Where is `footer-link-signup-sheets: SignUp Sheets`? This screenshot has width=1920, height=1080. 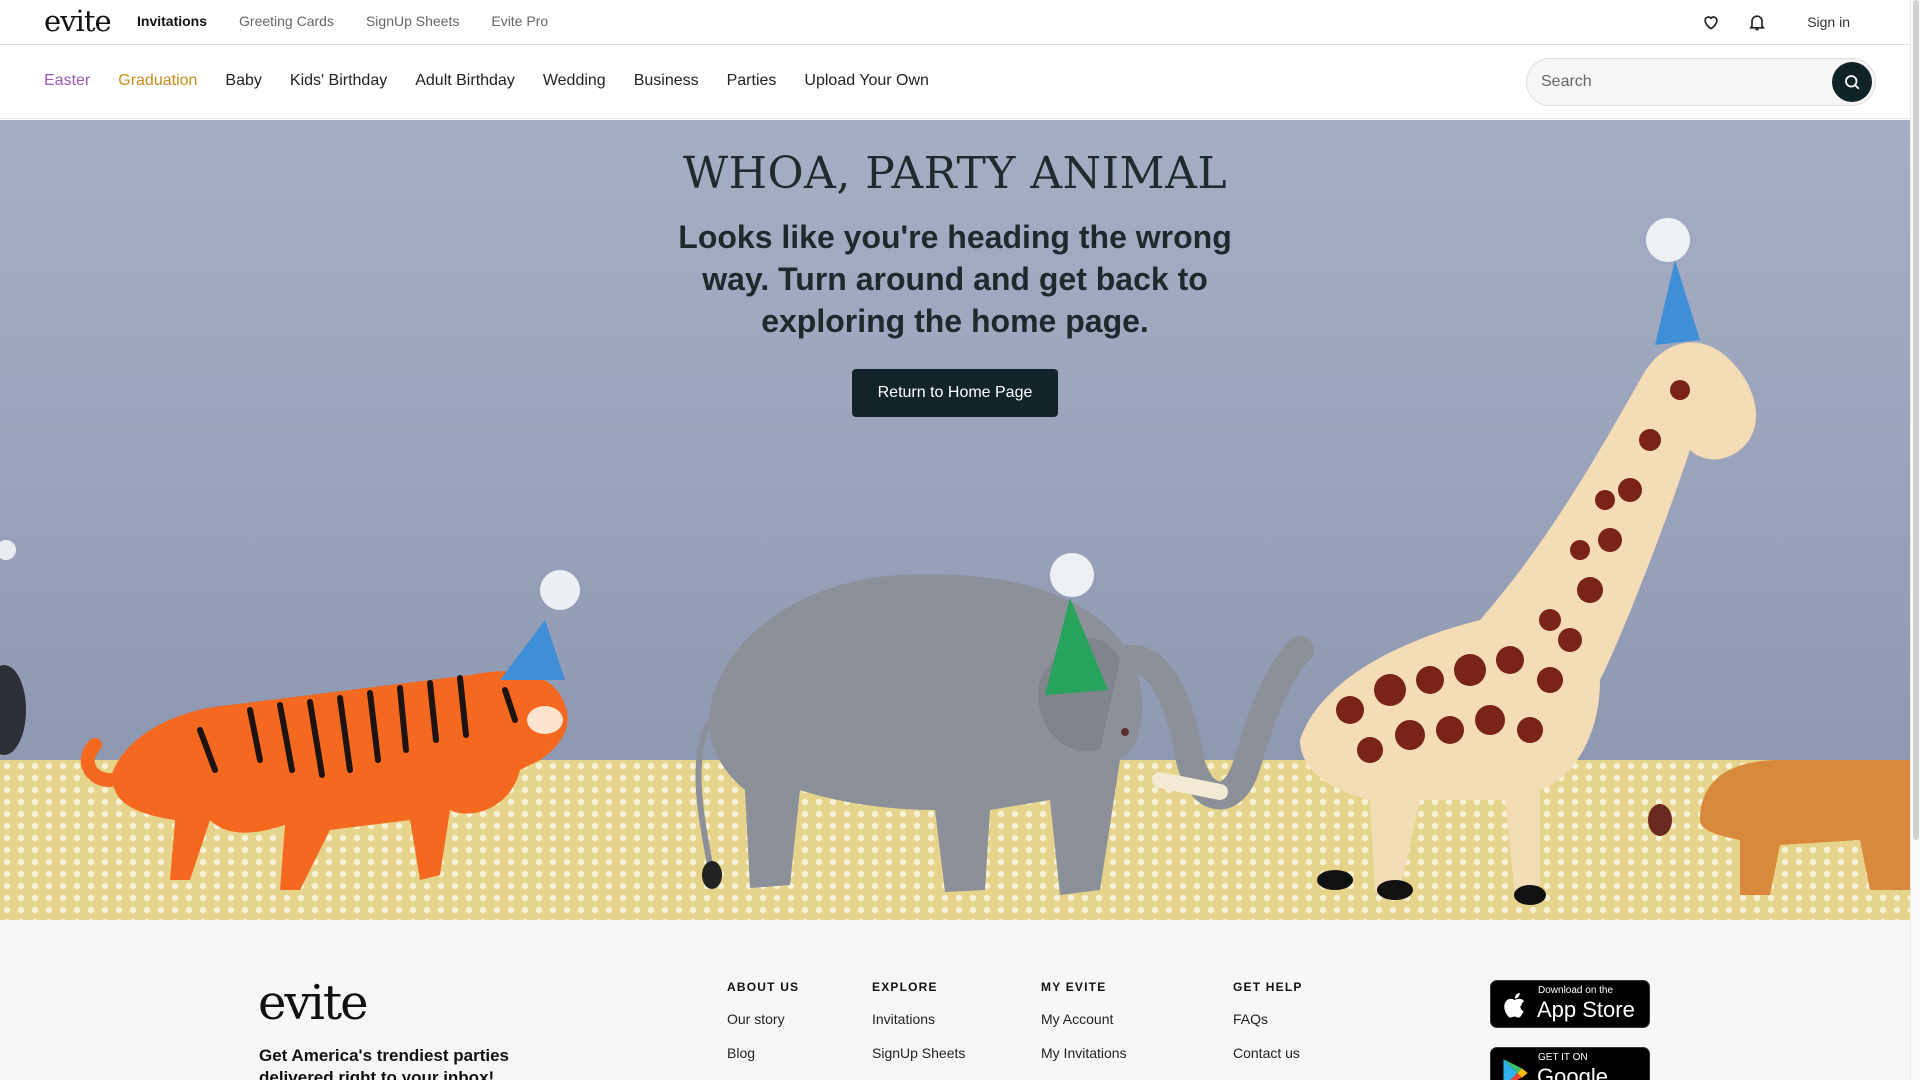
footer-link-signup-sheets: SignUp Sheets is located at coordinates (918, 1053).